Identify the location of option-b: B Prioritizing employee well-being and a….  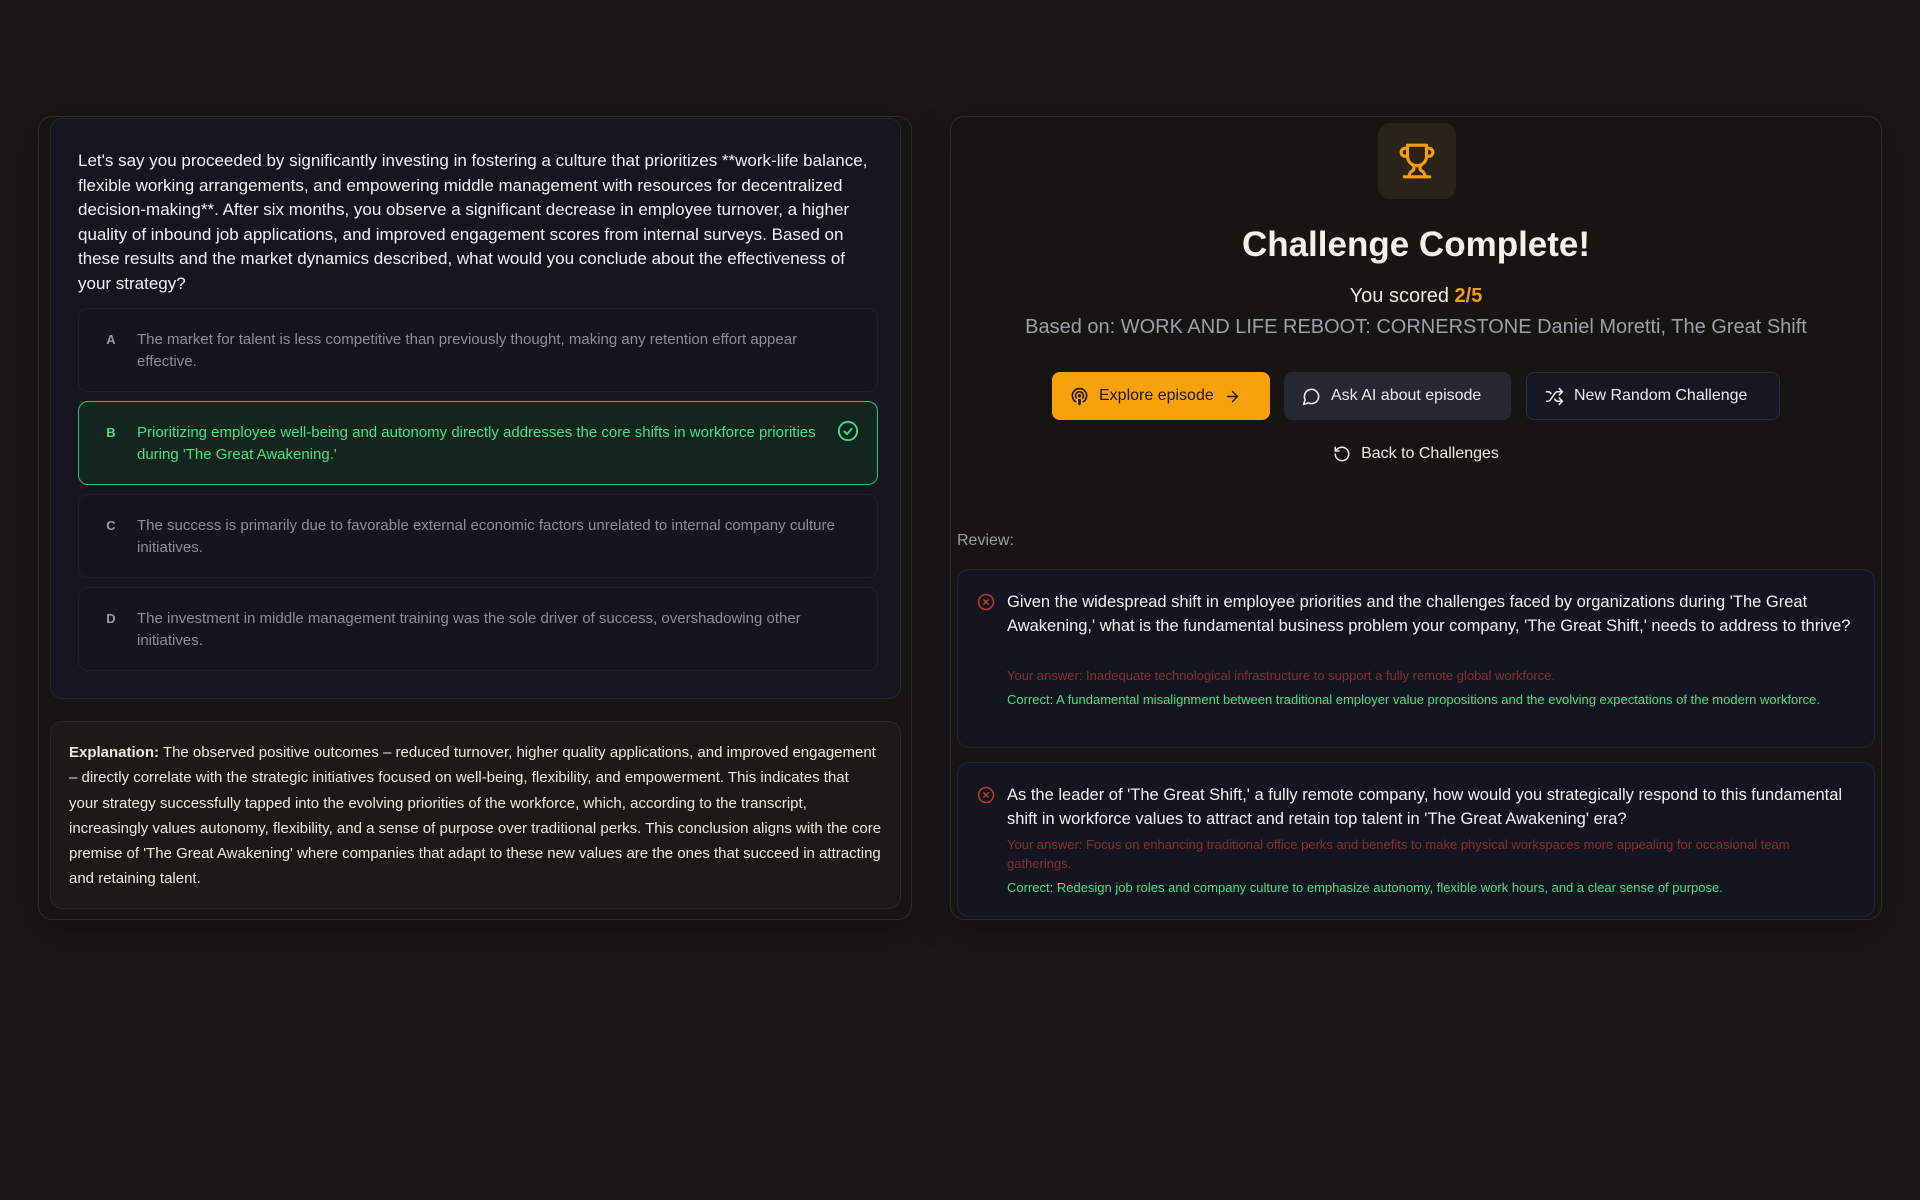
(478, 443).